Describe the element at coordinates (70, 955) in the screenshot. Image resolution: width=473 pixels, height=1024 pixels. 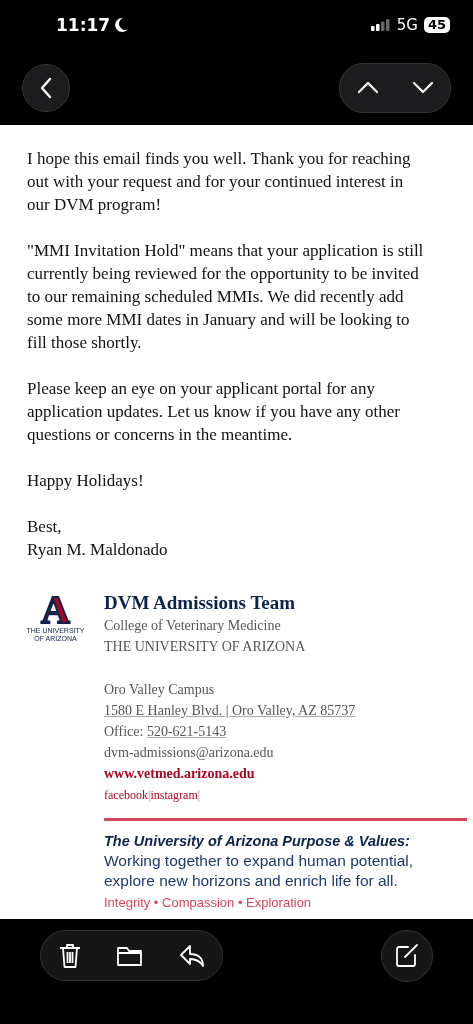
I see `trash-icon` at that location.